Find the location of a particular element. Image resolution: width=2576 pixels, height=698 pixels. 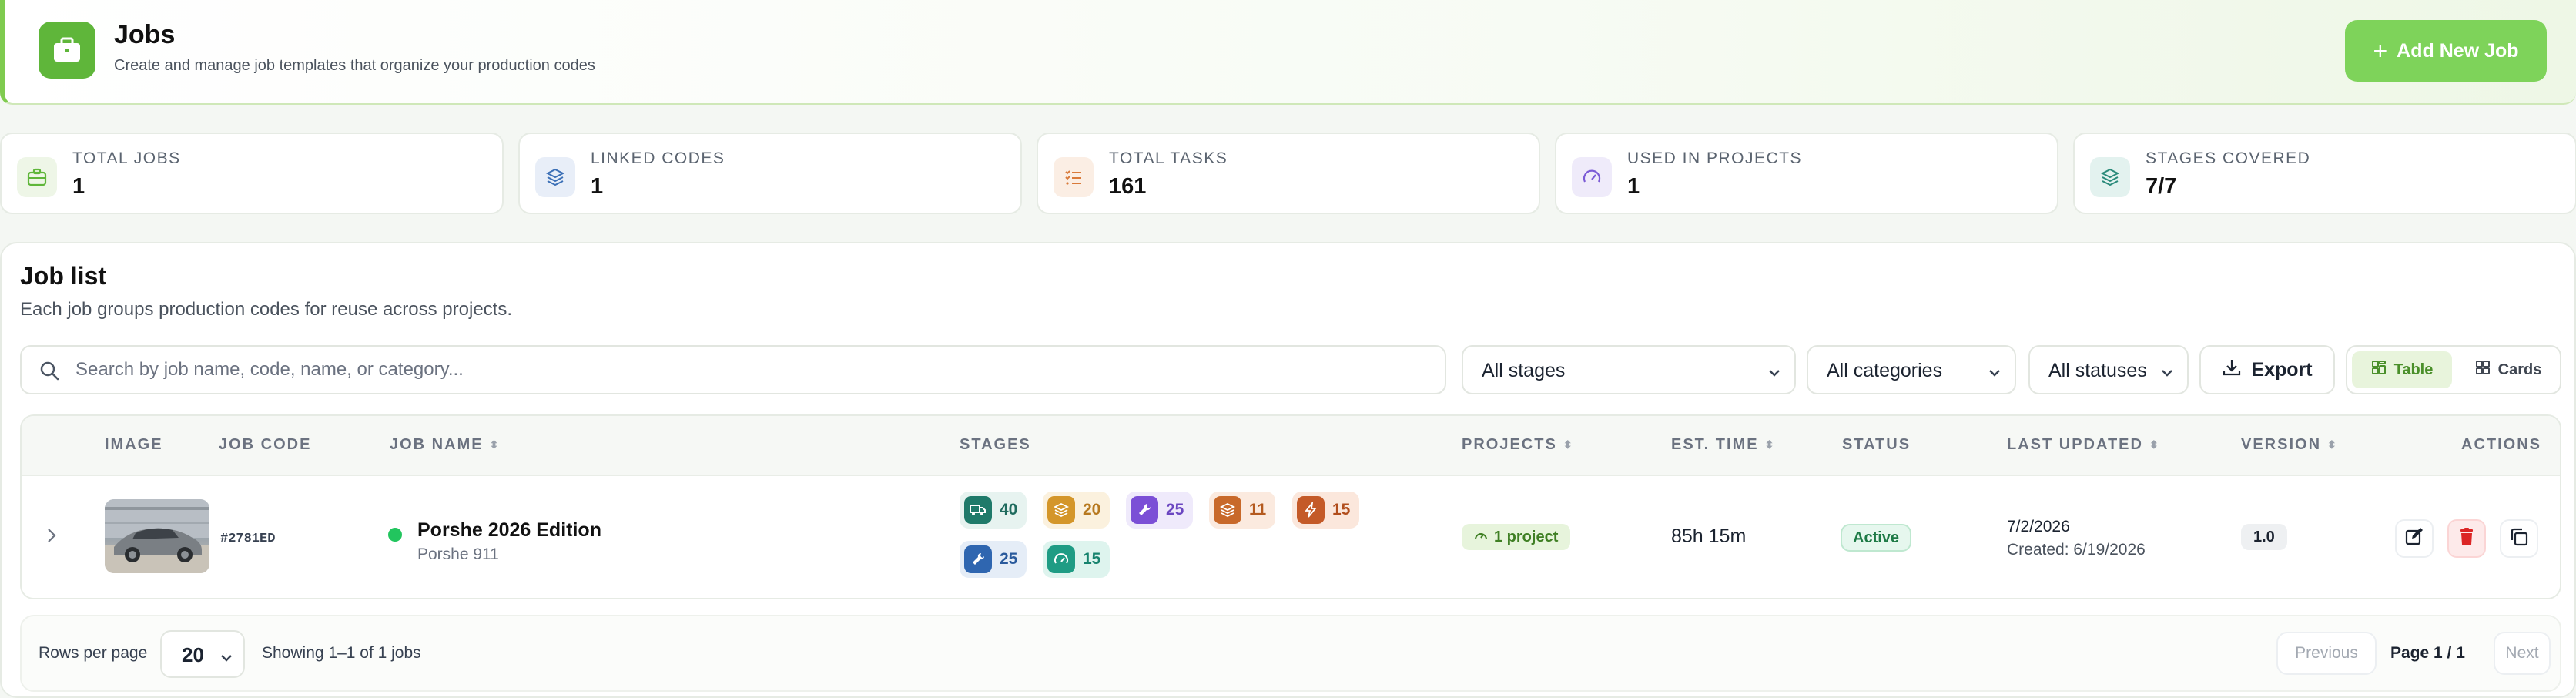

version-badge: 1.0 is located at coordinates (2264, 537).